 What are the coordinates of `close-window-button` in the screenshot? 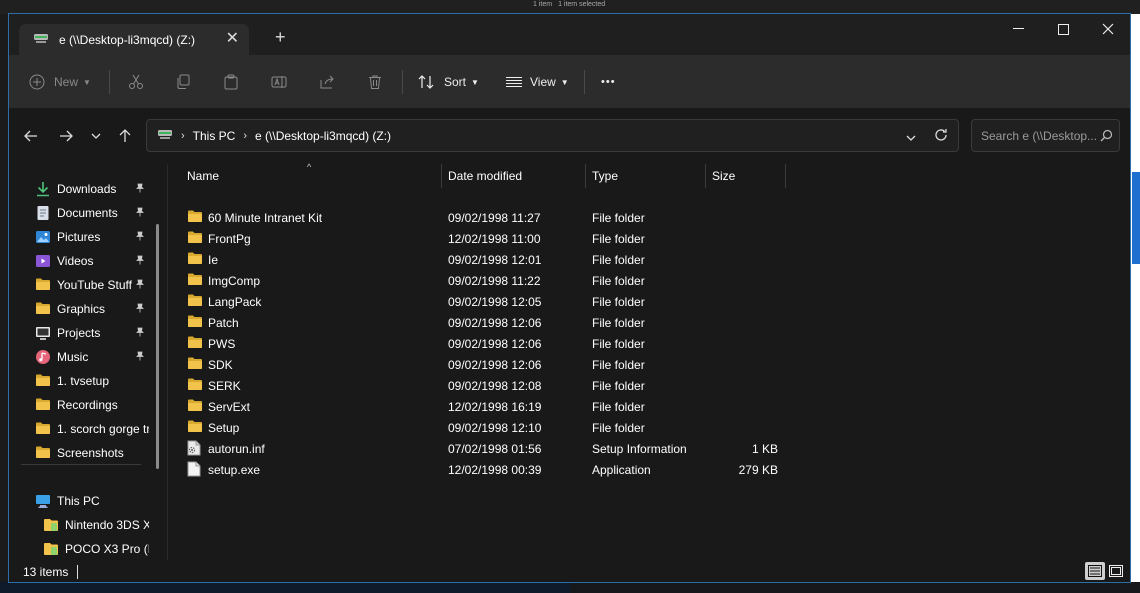 It's located at (1108, 29).